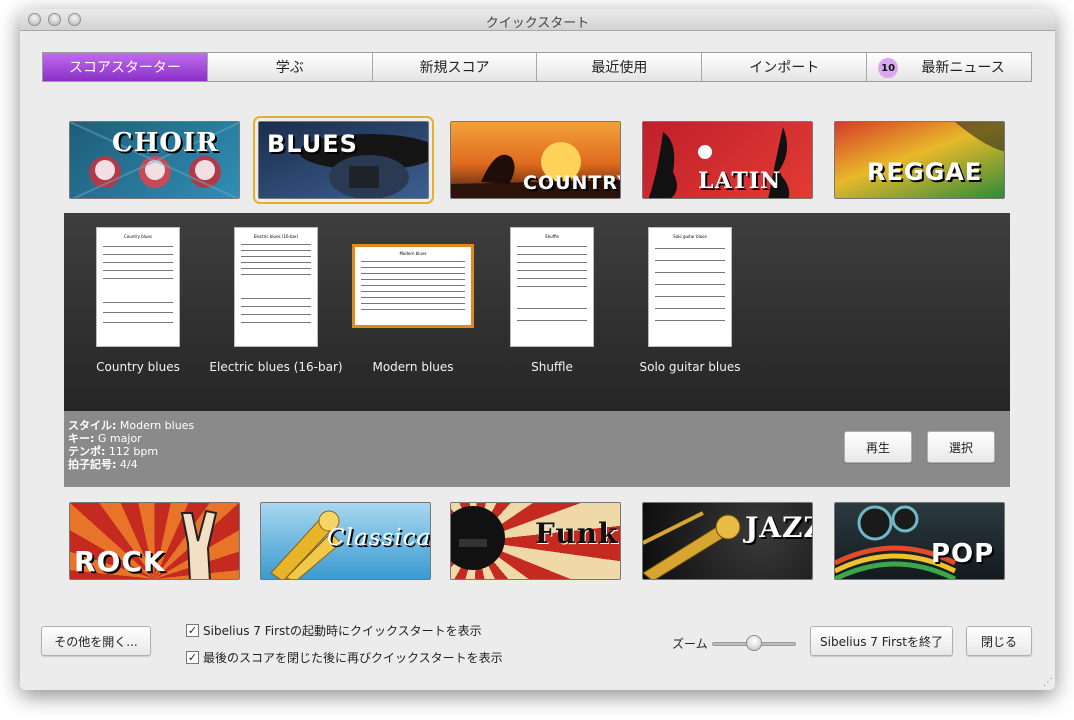  Describe the element at coordinates (165, 143) in the screenshot. I see `genre-choir-label: CHOIR` at that location.